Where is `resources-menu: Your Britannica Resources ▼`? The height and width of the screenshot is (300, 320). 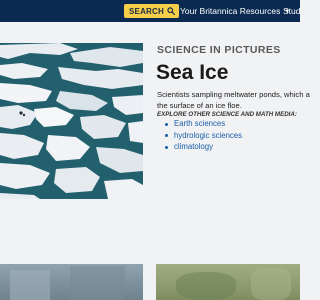 resources-menu: Your Britannica Resources ▼ is located at coordinates (235, 11).